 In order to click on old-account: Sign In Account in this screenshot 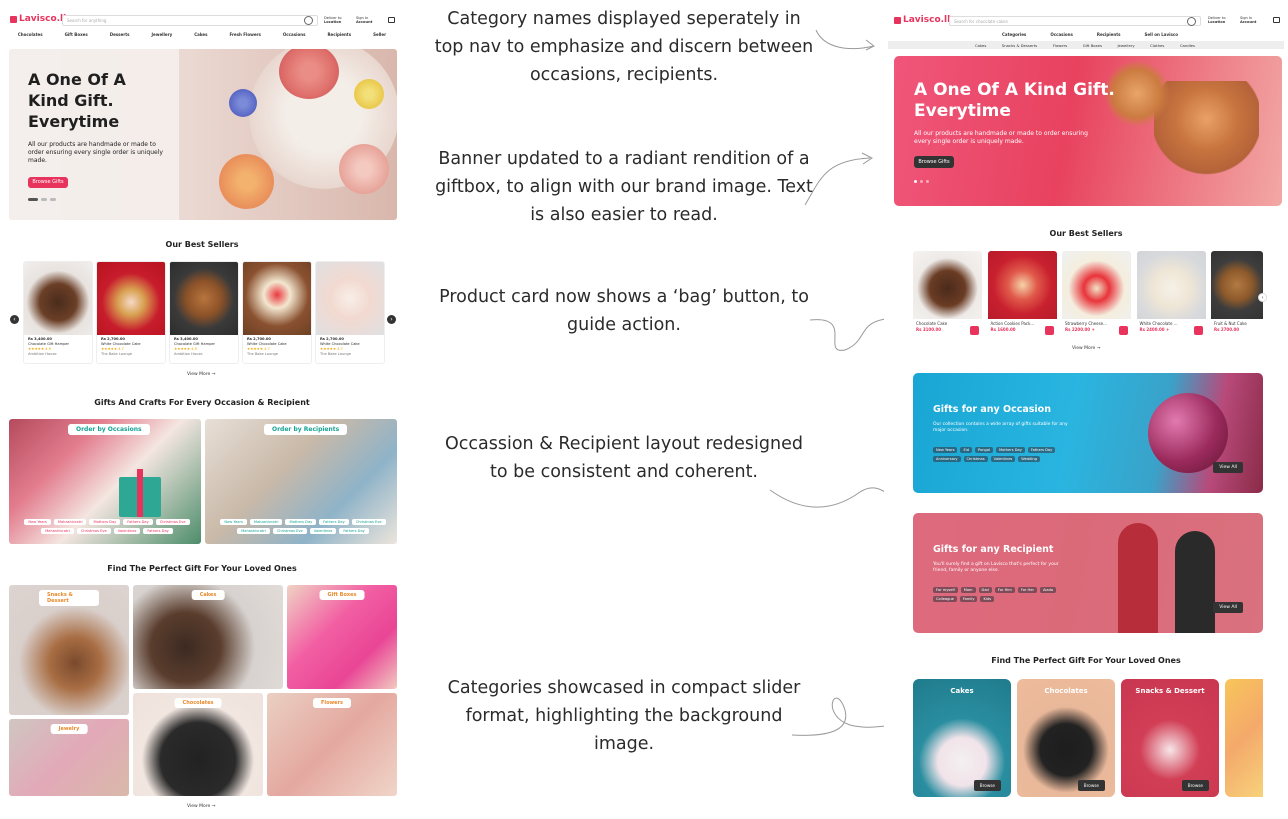, I will do `click(364, 20)`.